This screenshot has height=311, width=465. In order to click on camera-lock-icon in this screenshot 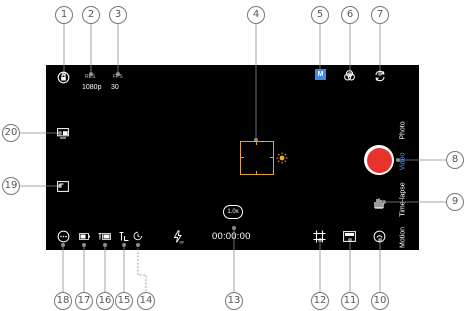, I will do `click(63, 77)`.